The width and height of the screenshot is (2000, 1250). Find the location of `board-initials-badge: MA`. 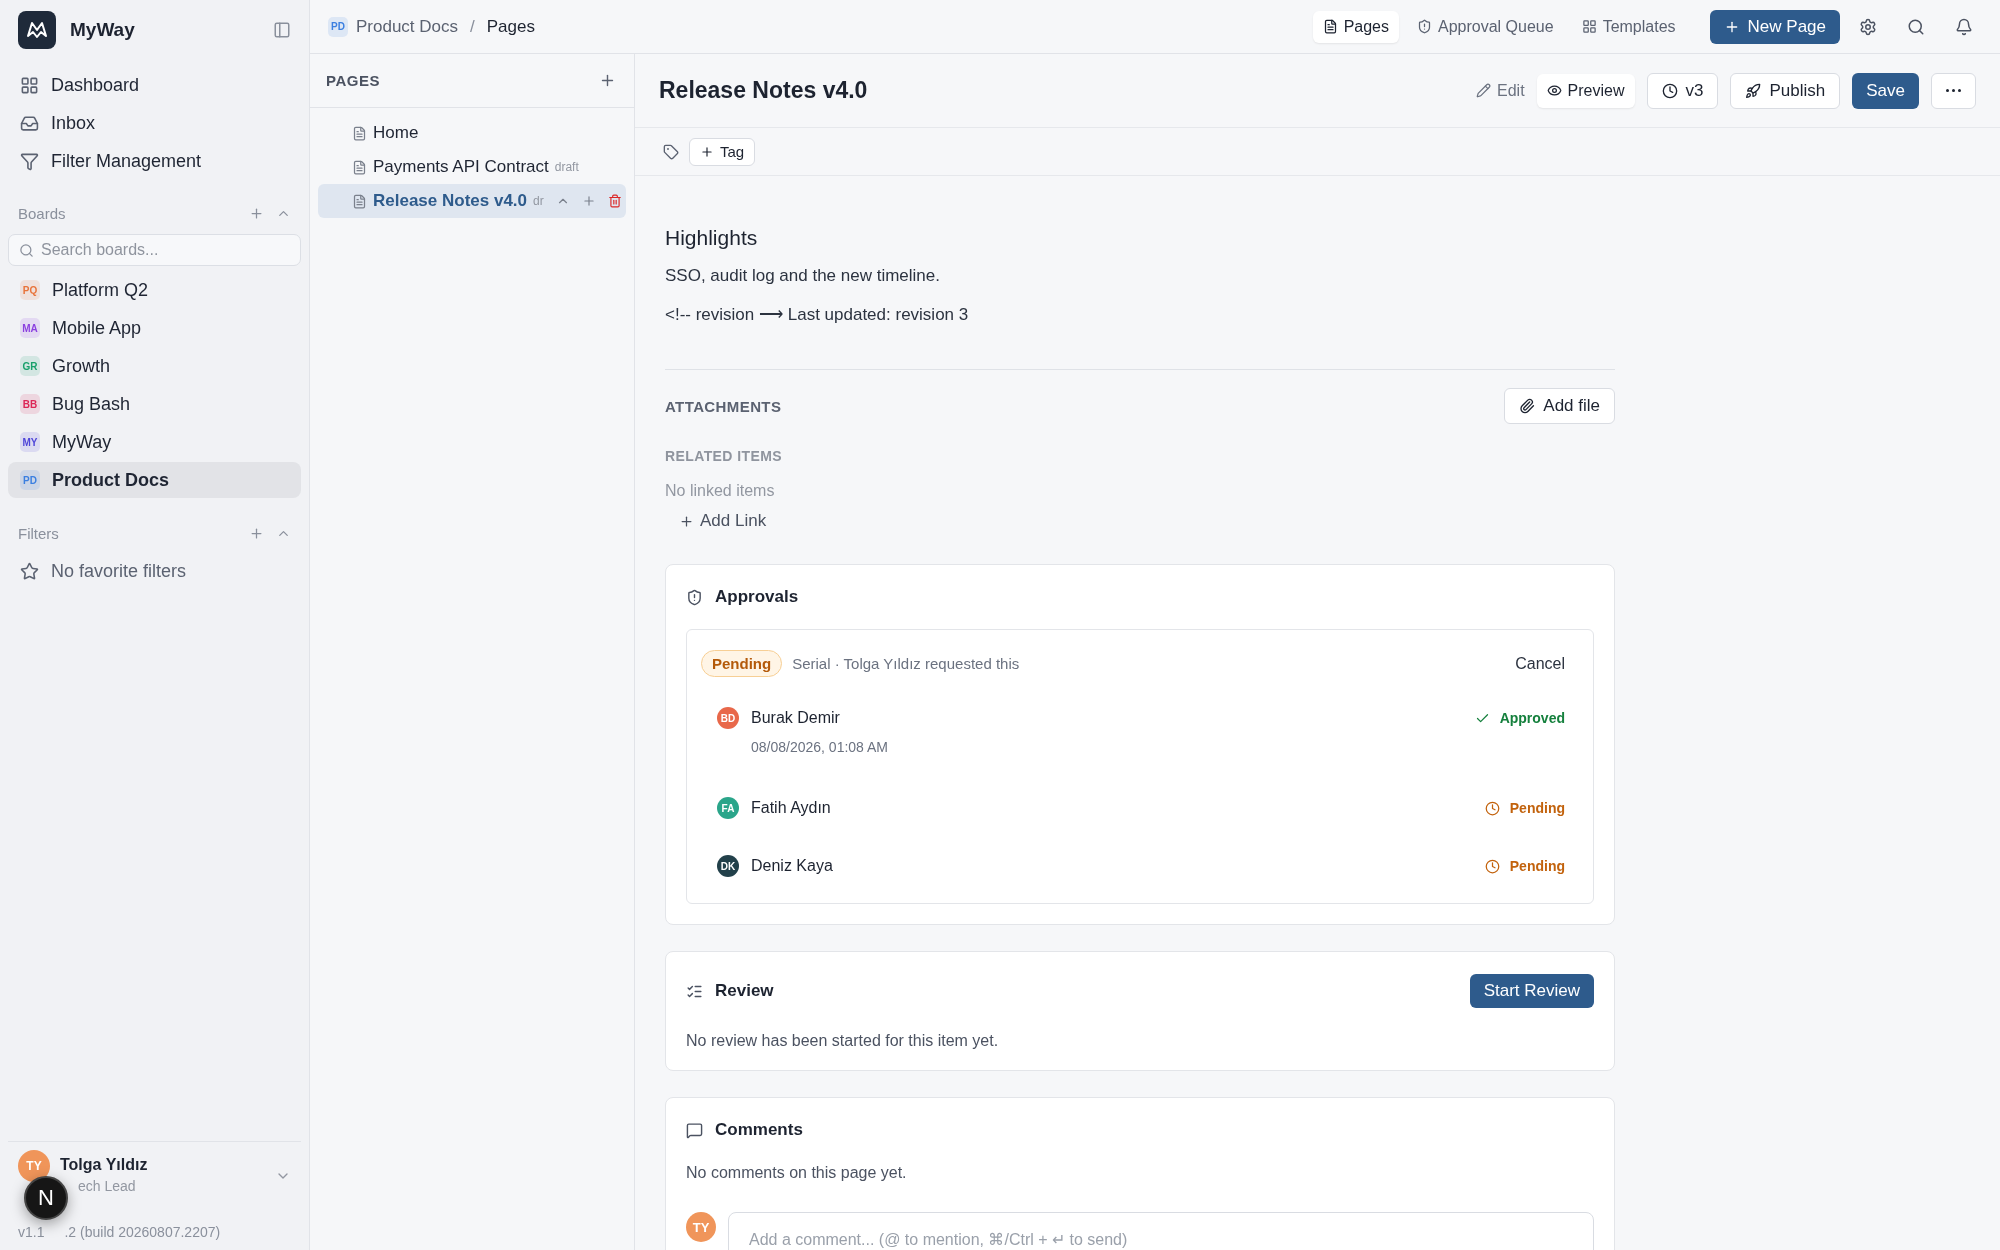

board-initials-badge: MA is located at coordinates (30, 328).